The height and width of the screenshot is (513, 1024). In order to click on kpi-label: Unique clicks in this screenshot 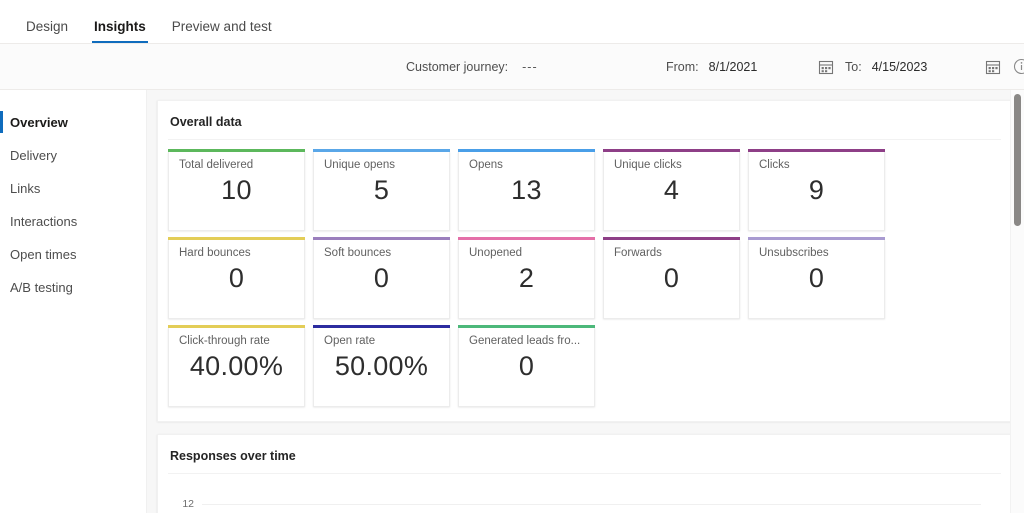, I will do `click(648, 165)`.